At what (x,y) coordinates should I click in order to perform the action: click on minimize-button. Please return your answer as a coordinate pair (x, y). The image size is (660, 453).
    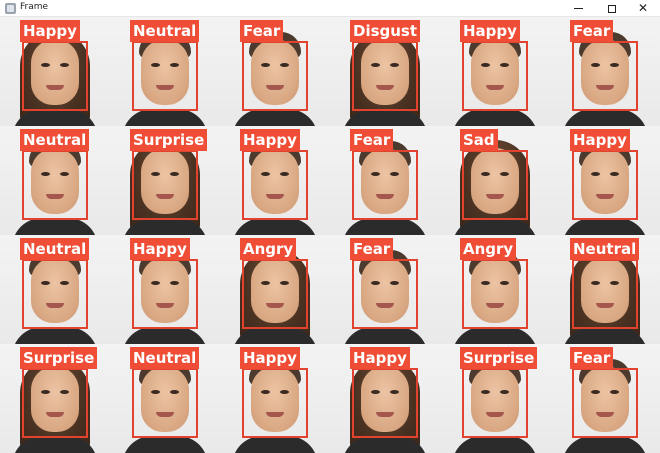
    Looking at the image, I should click on (578, 8).